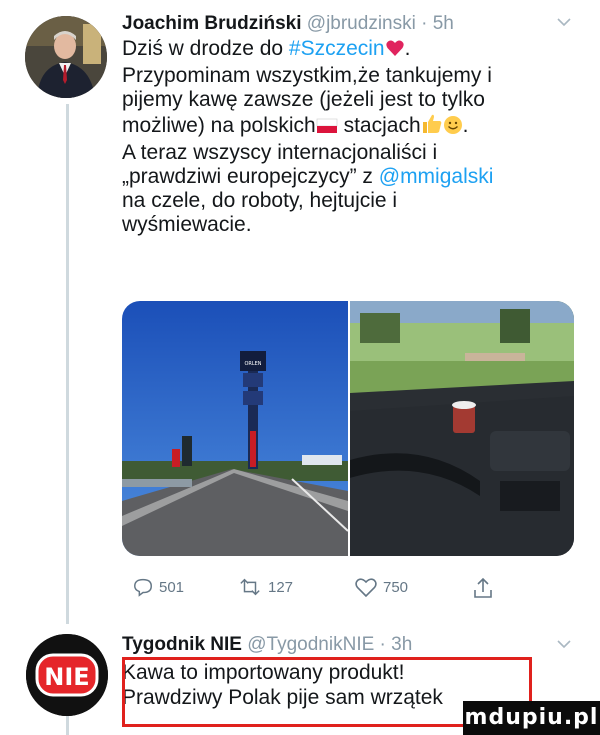 The width and height of the screenshot is (600, 735). I want to click on like-button: 750, so click(381, 587).